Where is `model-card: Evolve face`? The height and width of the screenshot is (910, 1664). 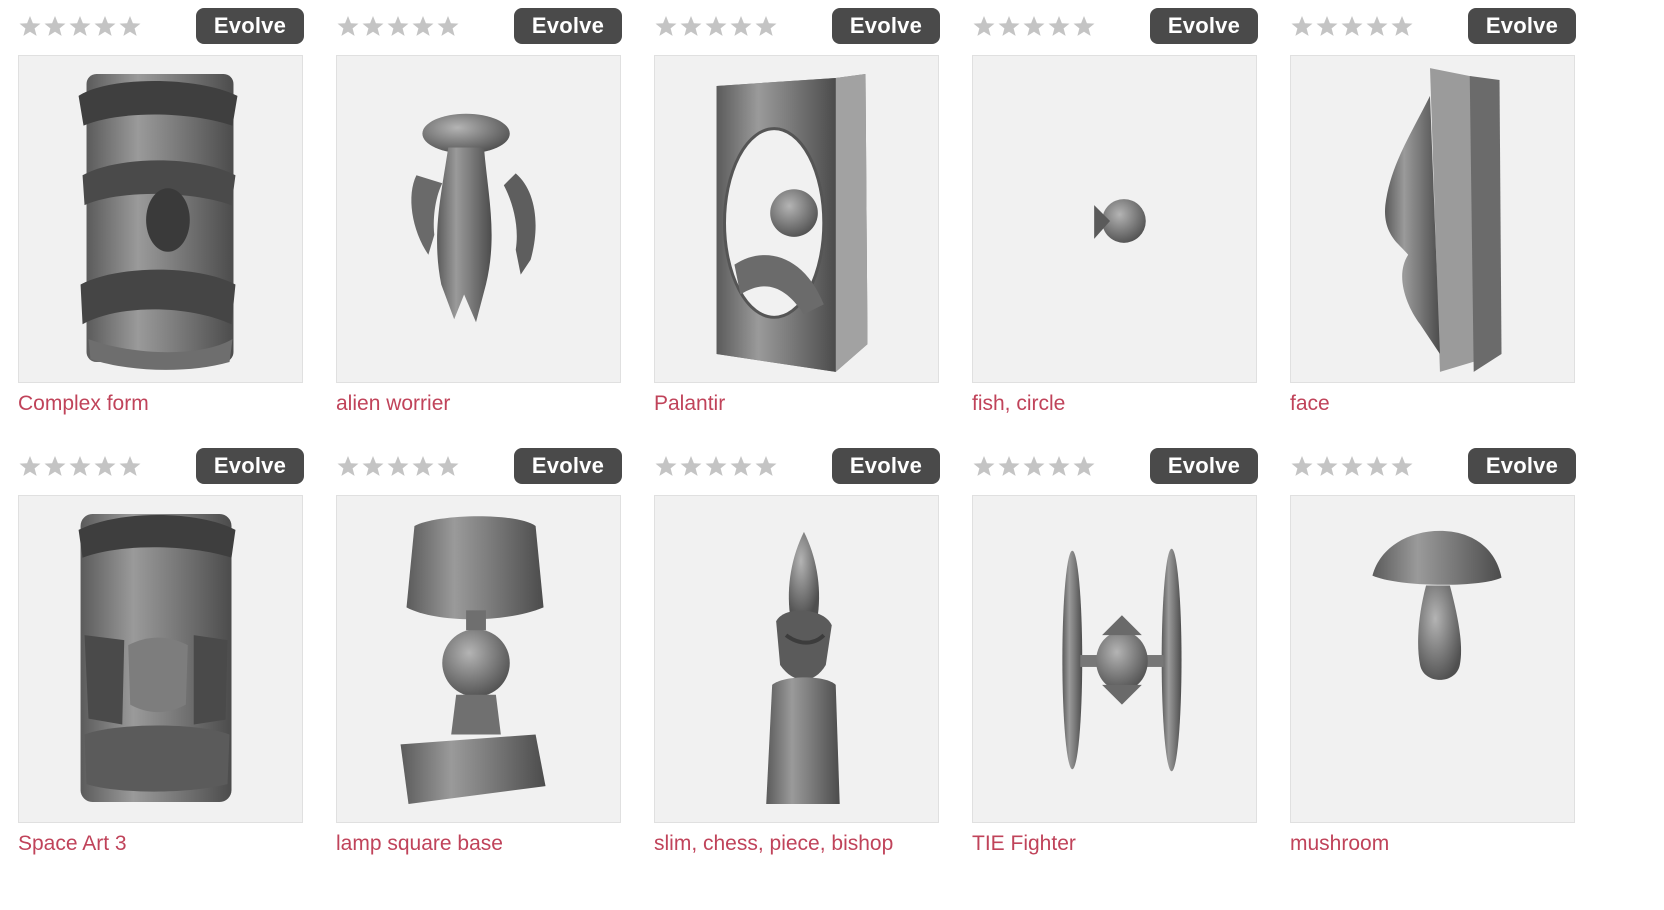
model-card: Evolve face is located at coordinates (1431, 220).